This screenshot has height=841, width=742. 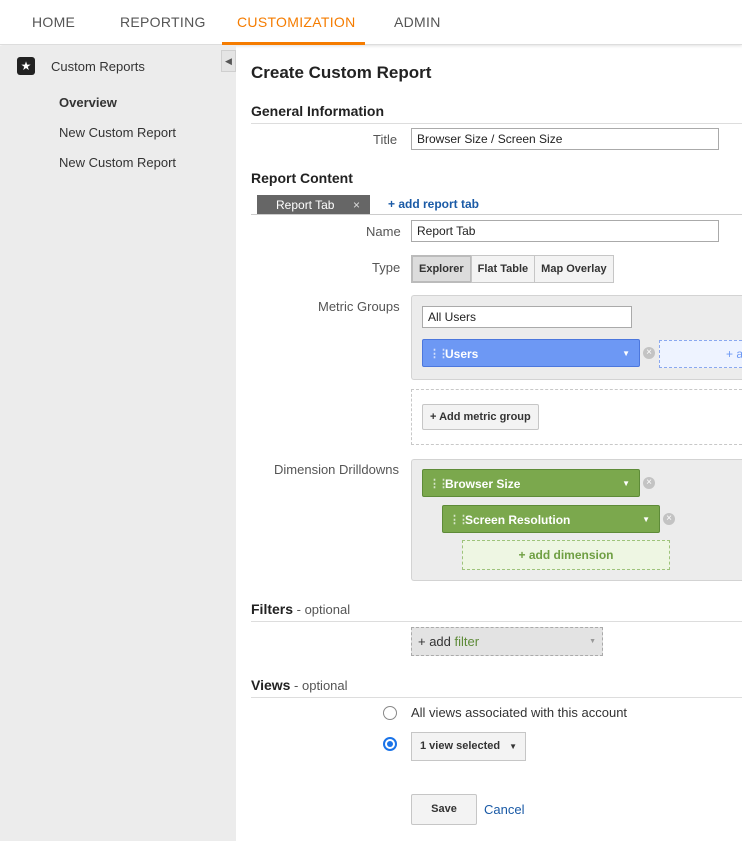 I want to click on dimension-chip-screen-resolution: ⋮⋮ Screen Resolution ▼, so click(x=551, y=519).